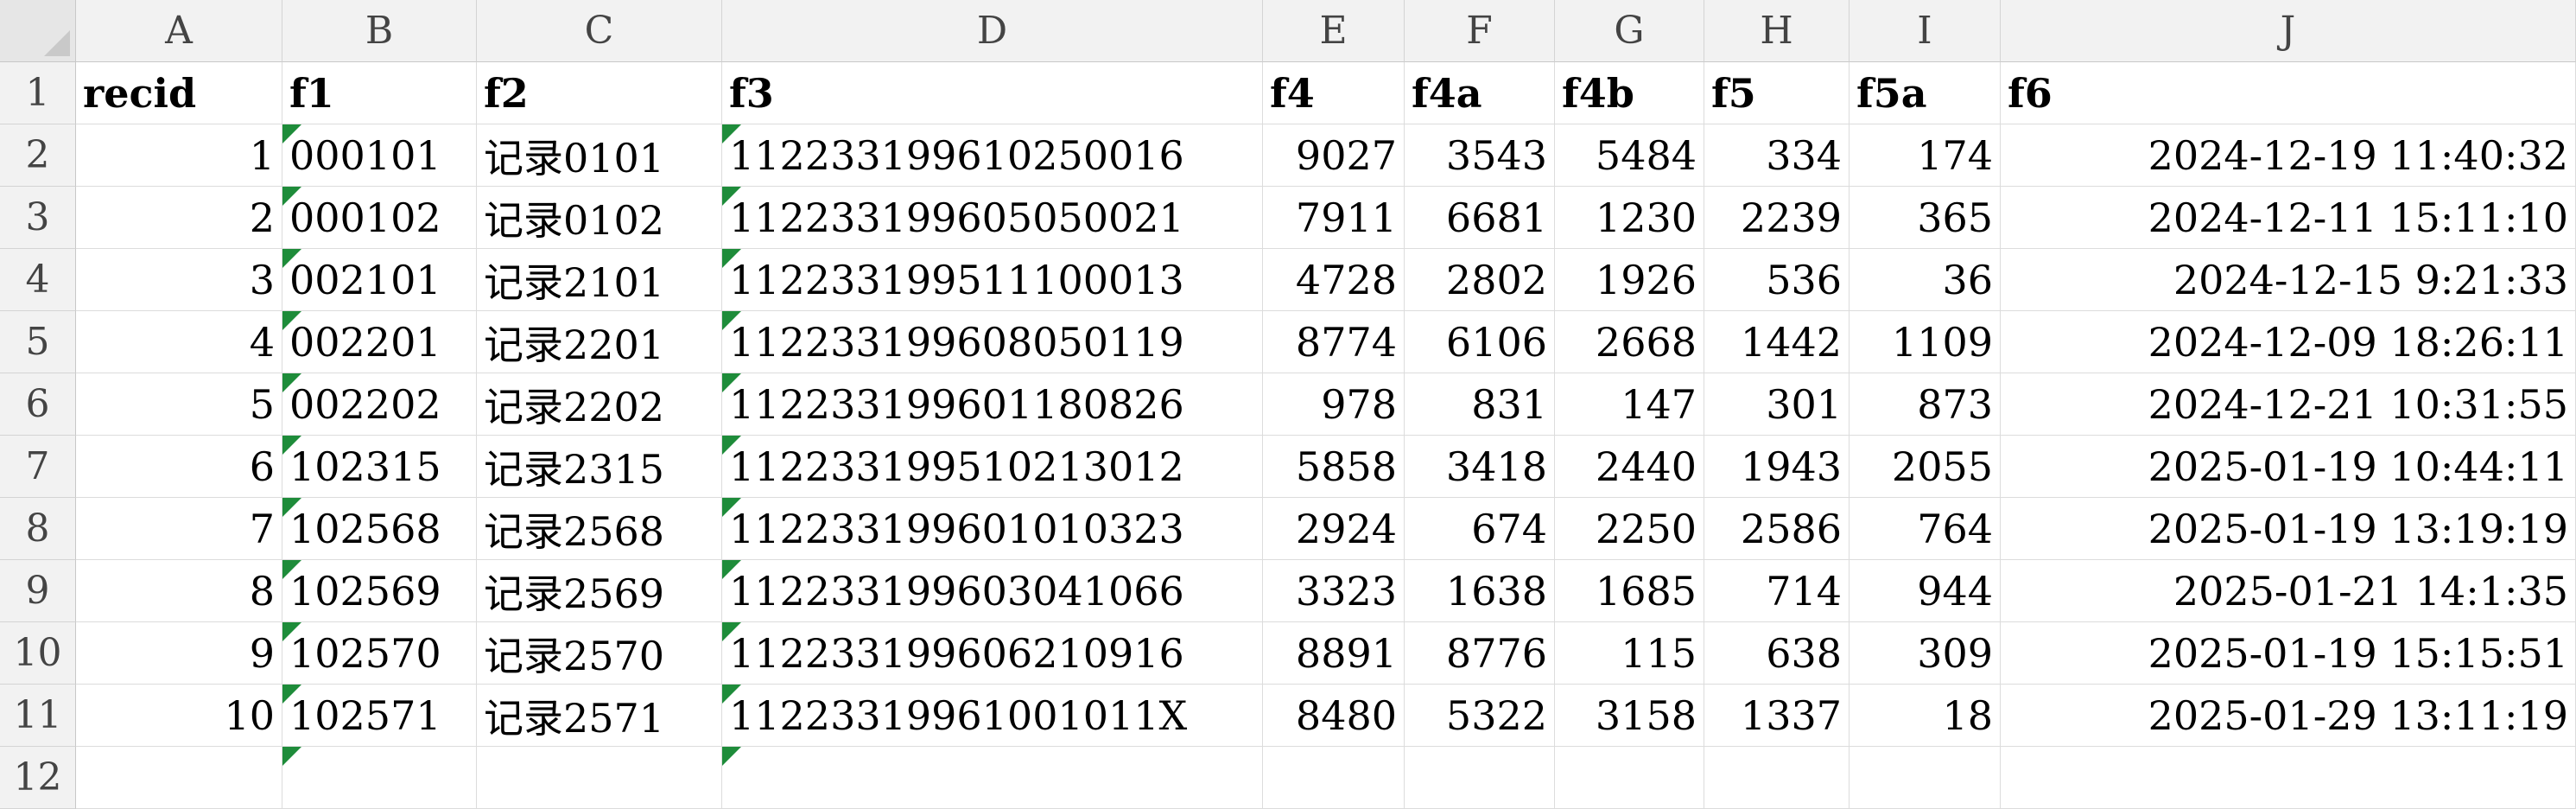 The height and width of the screenshot is (809, 2576). What do you see at coordinates (1925, 529) in the screenshot?
I see `cell-i8: 764` at bounding box center [1925, 529].